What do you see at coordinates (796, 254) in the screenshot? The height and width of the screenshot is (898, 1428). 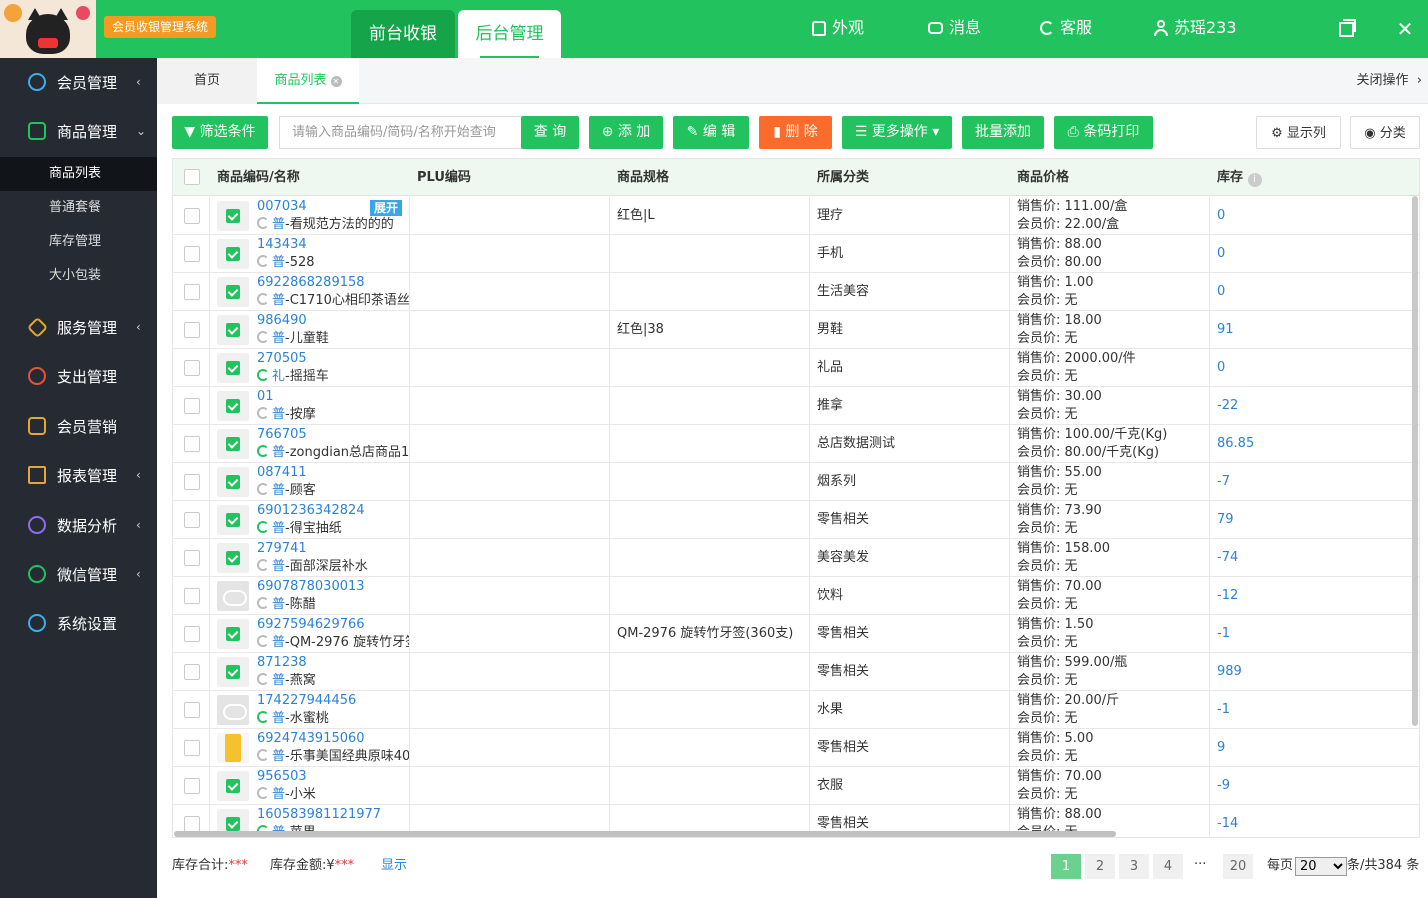 I see `table-row: 143434 普-528 手机 销售价: 88.00 会员价: 80.00 0` at bounding box center [796, 254].